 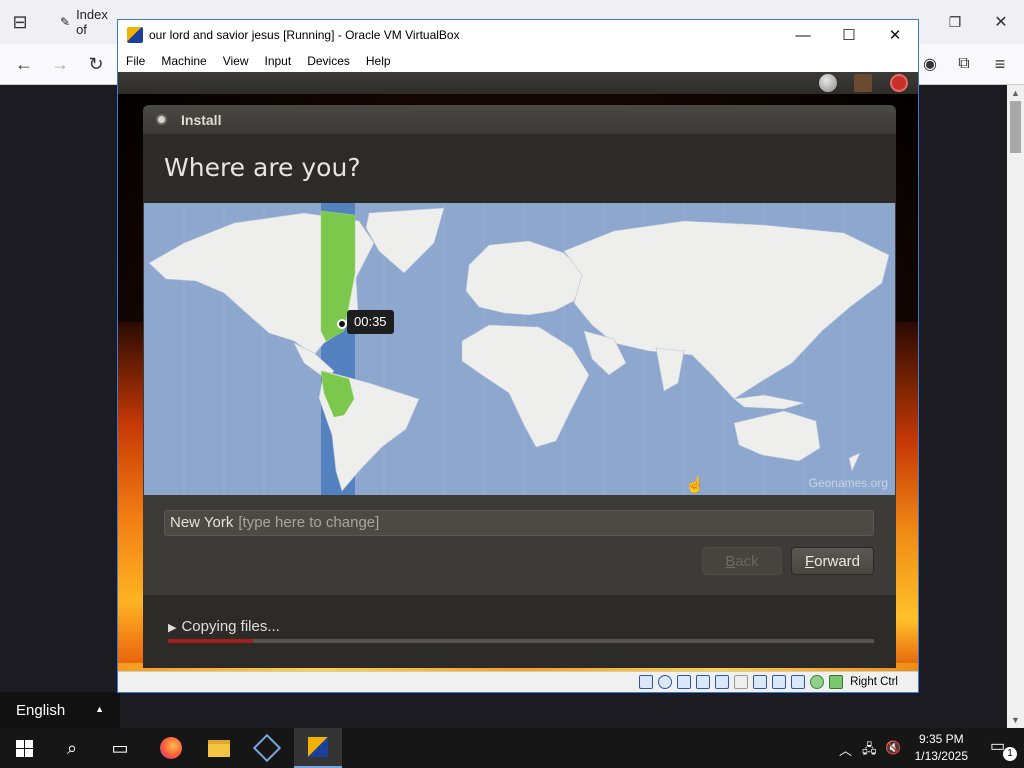 I want to click on menu-help: Help, so click(x=378, y=61).